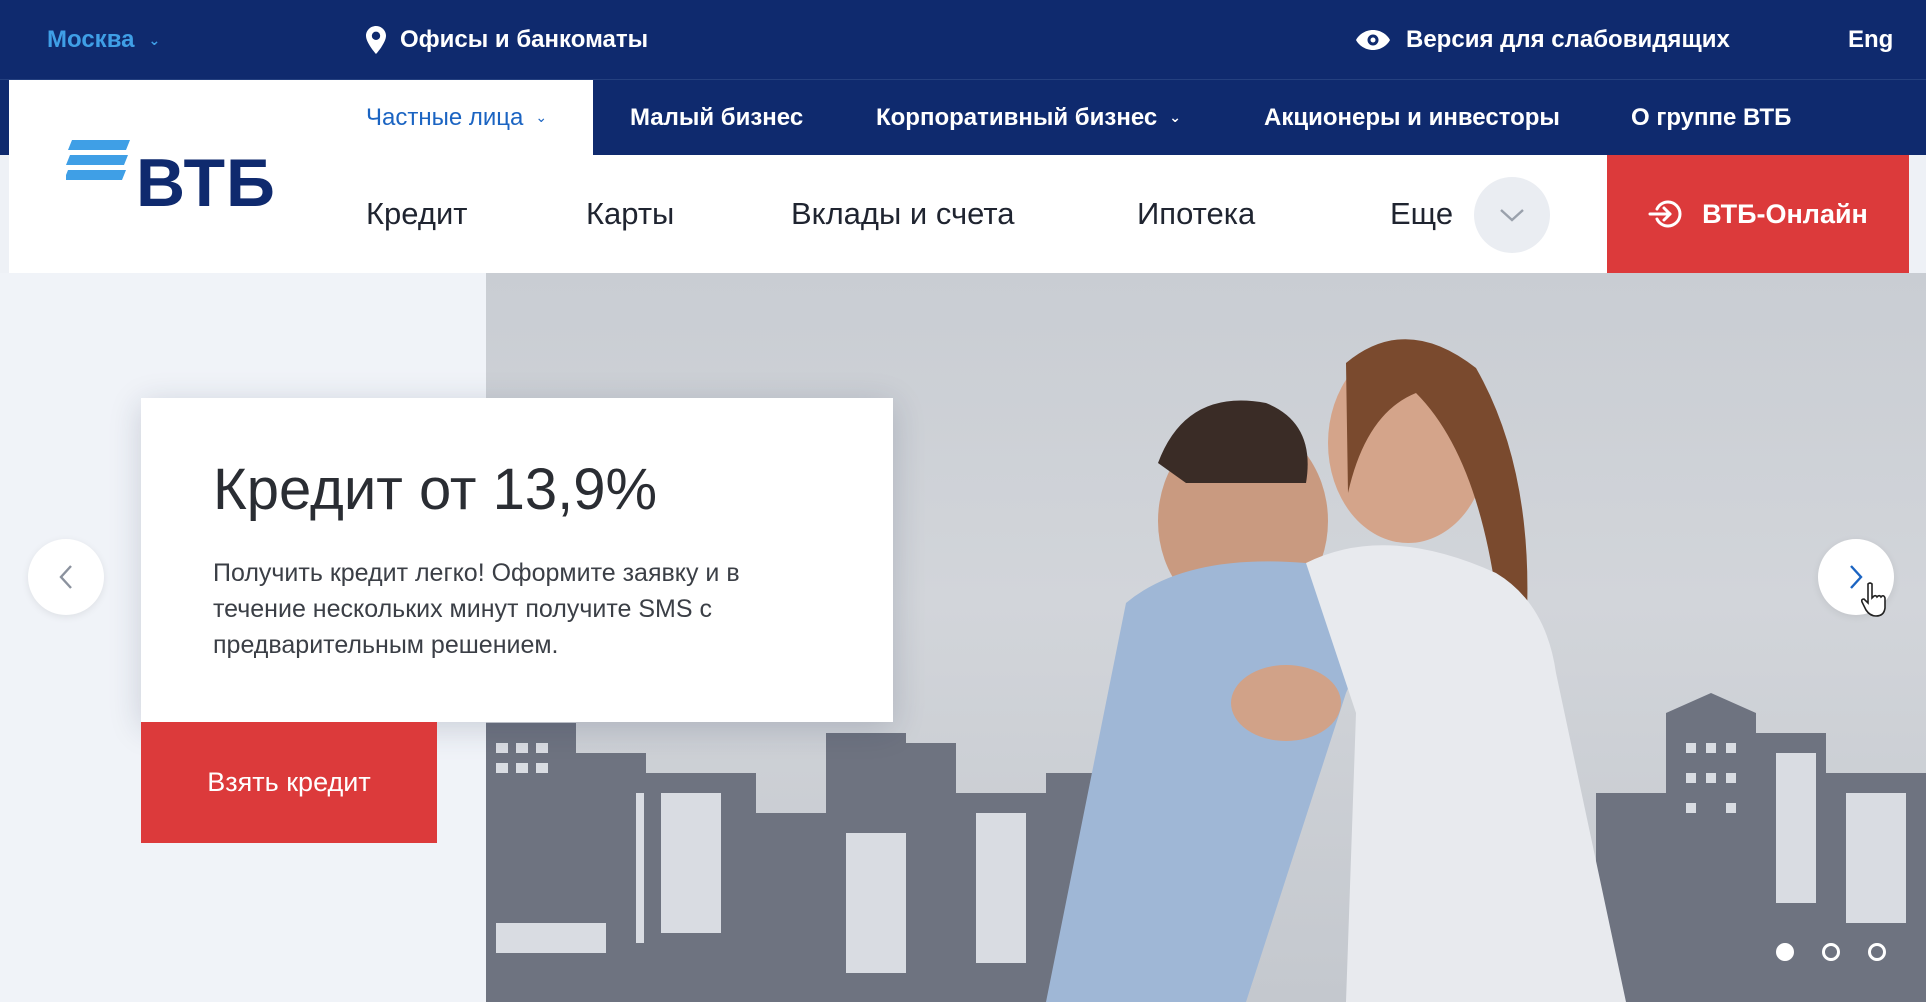 The image size is (1926, 1002). I want to click on pointer-cursor-icon, so click(1873, 599).